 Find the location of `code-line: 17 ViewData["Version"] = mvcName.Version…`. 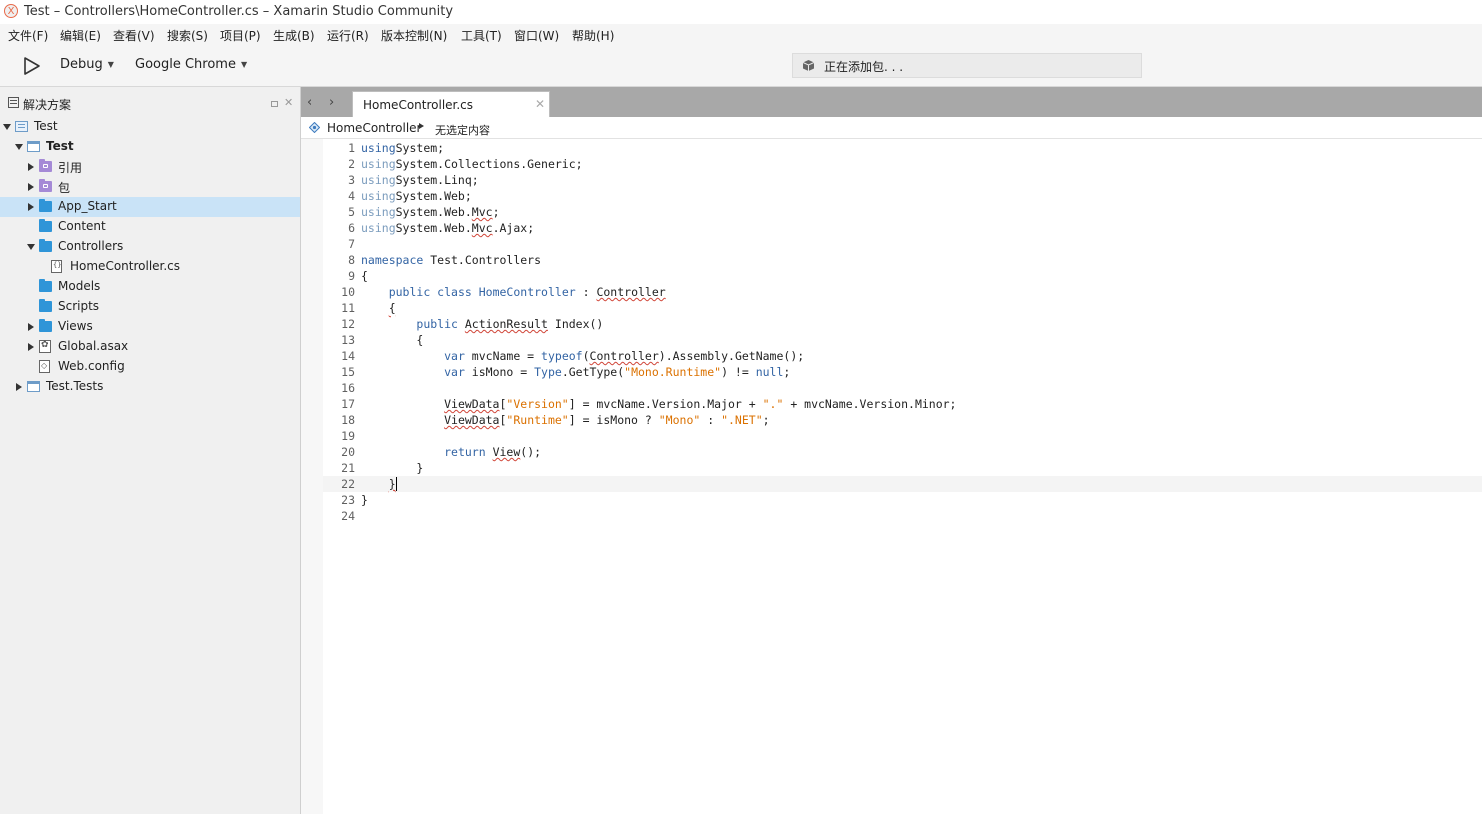

code-line: 17 ViewData["Version"] = mvcName.Version… is located at coordinates (902, 404).